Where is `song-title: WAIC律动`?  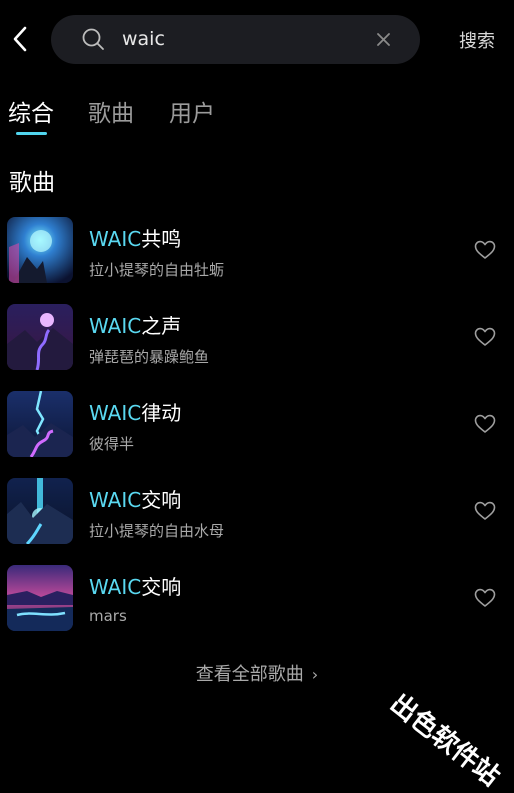 song-title: WAIC律动 is located at coordinates (135, 413).